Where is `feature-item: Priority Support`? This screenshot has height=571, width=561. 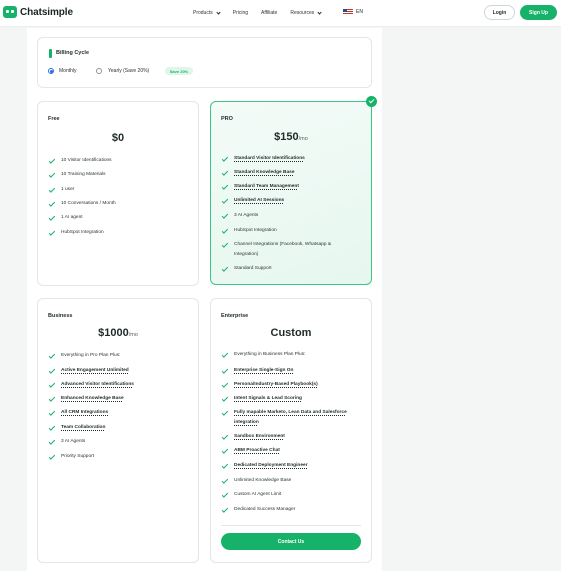
feature-item: Priority Support is located at coordinates (71, 457).